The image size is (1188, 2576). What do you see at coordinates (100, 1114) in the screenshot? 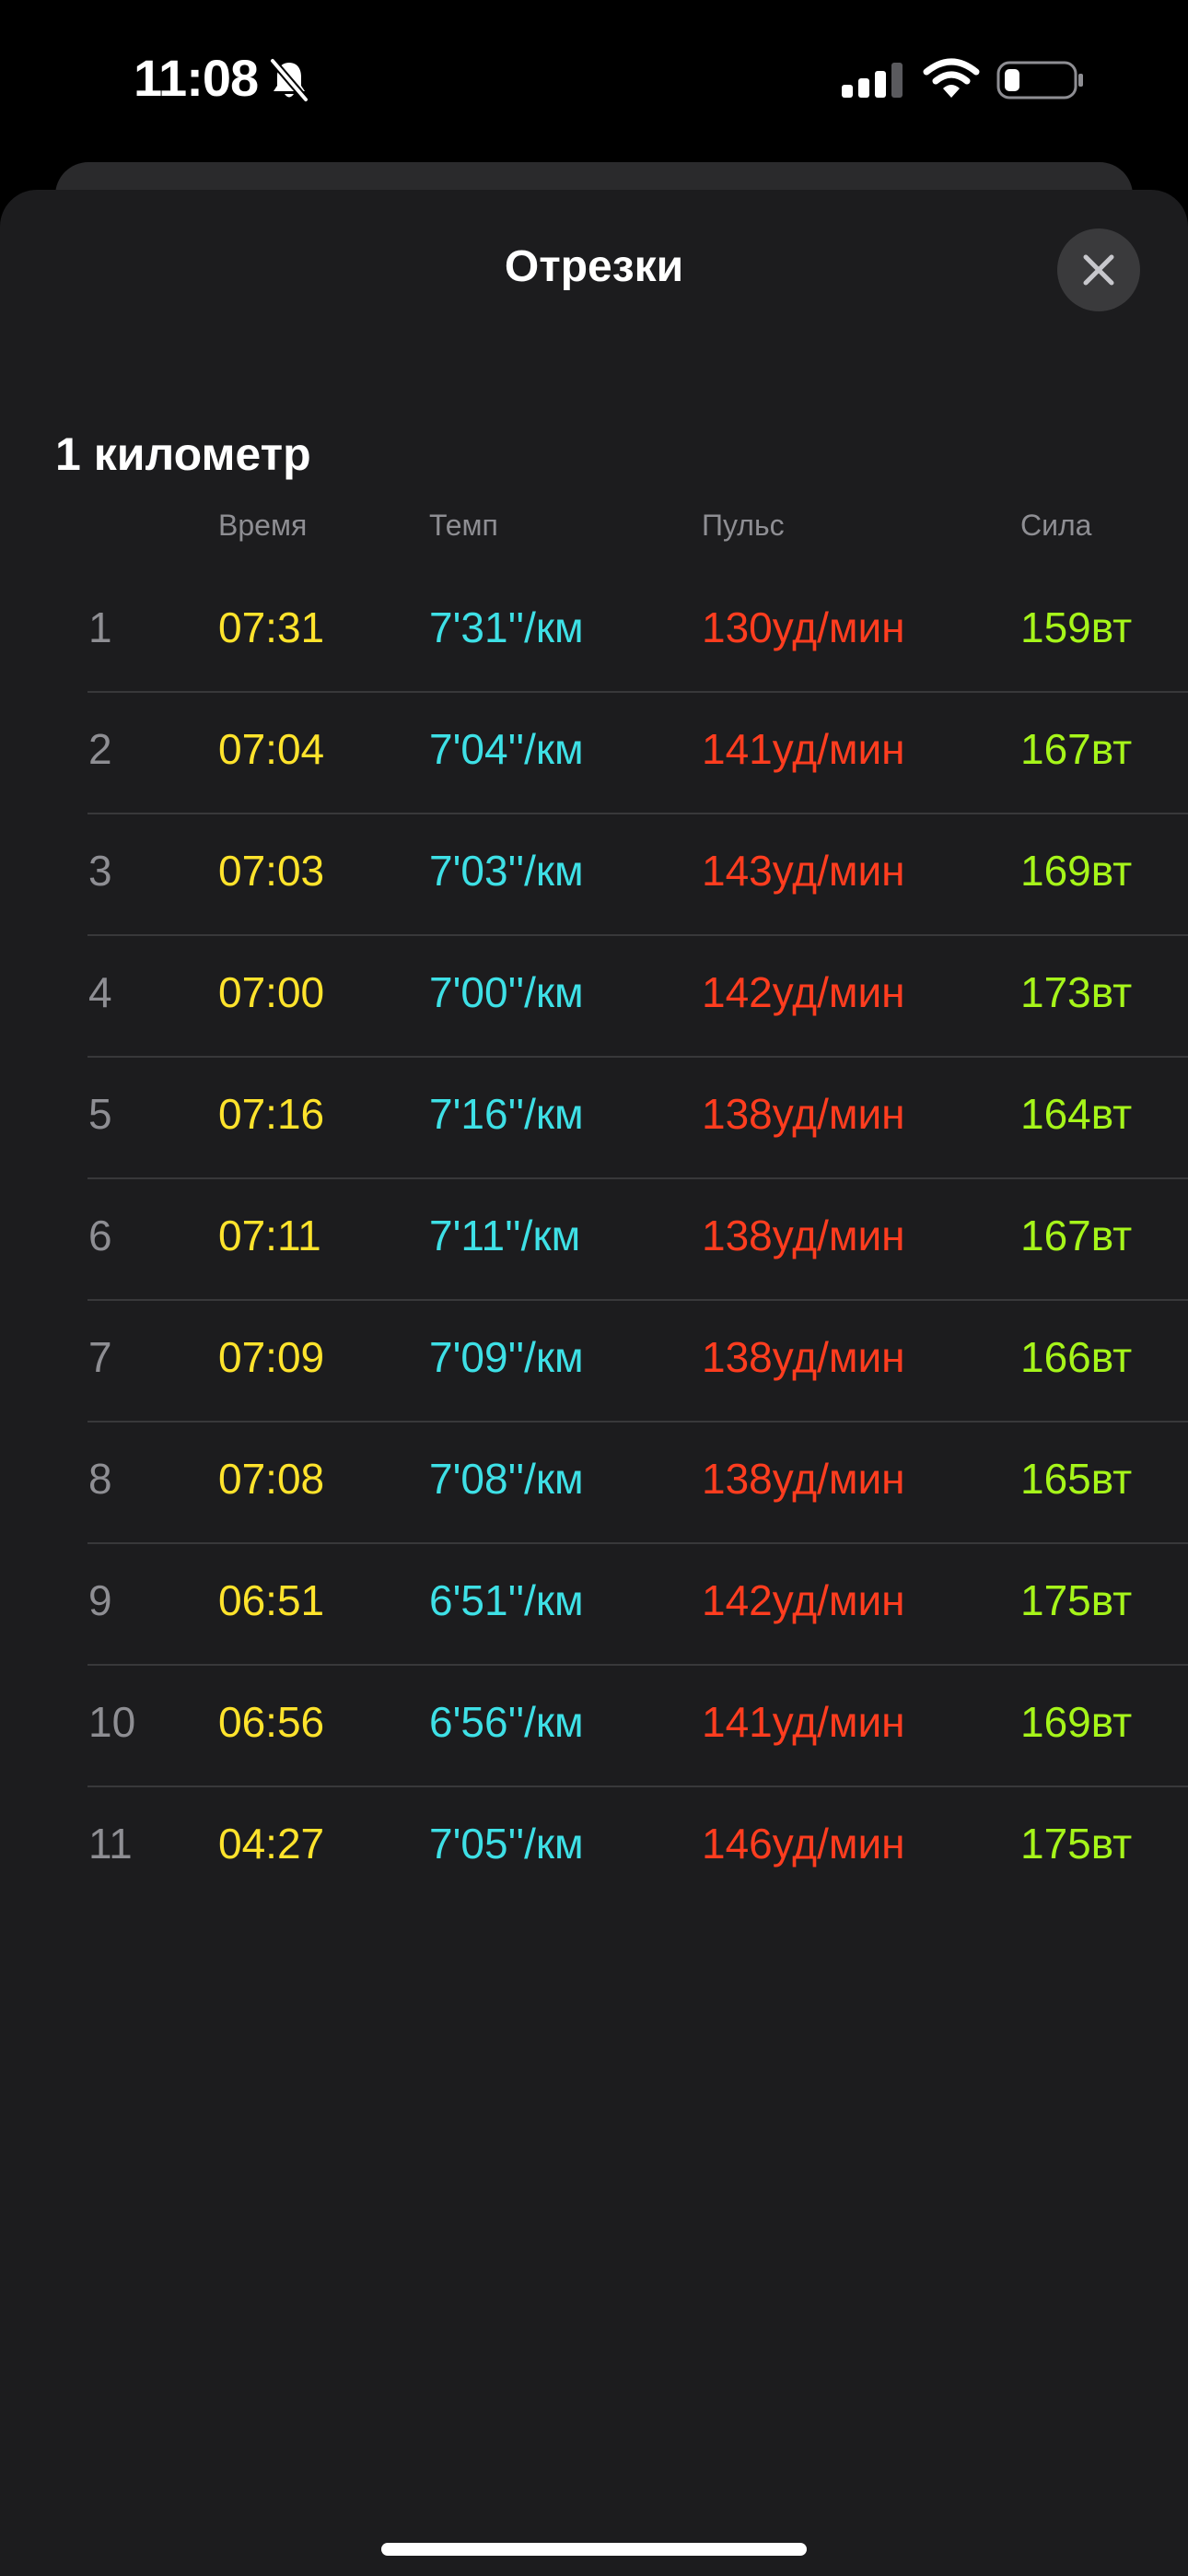
I see `split-index: 5` at bounding box center [100, 1114].